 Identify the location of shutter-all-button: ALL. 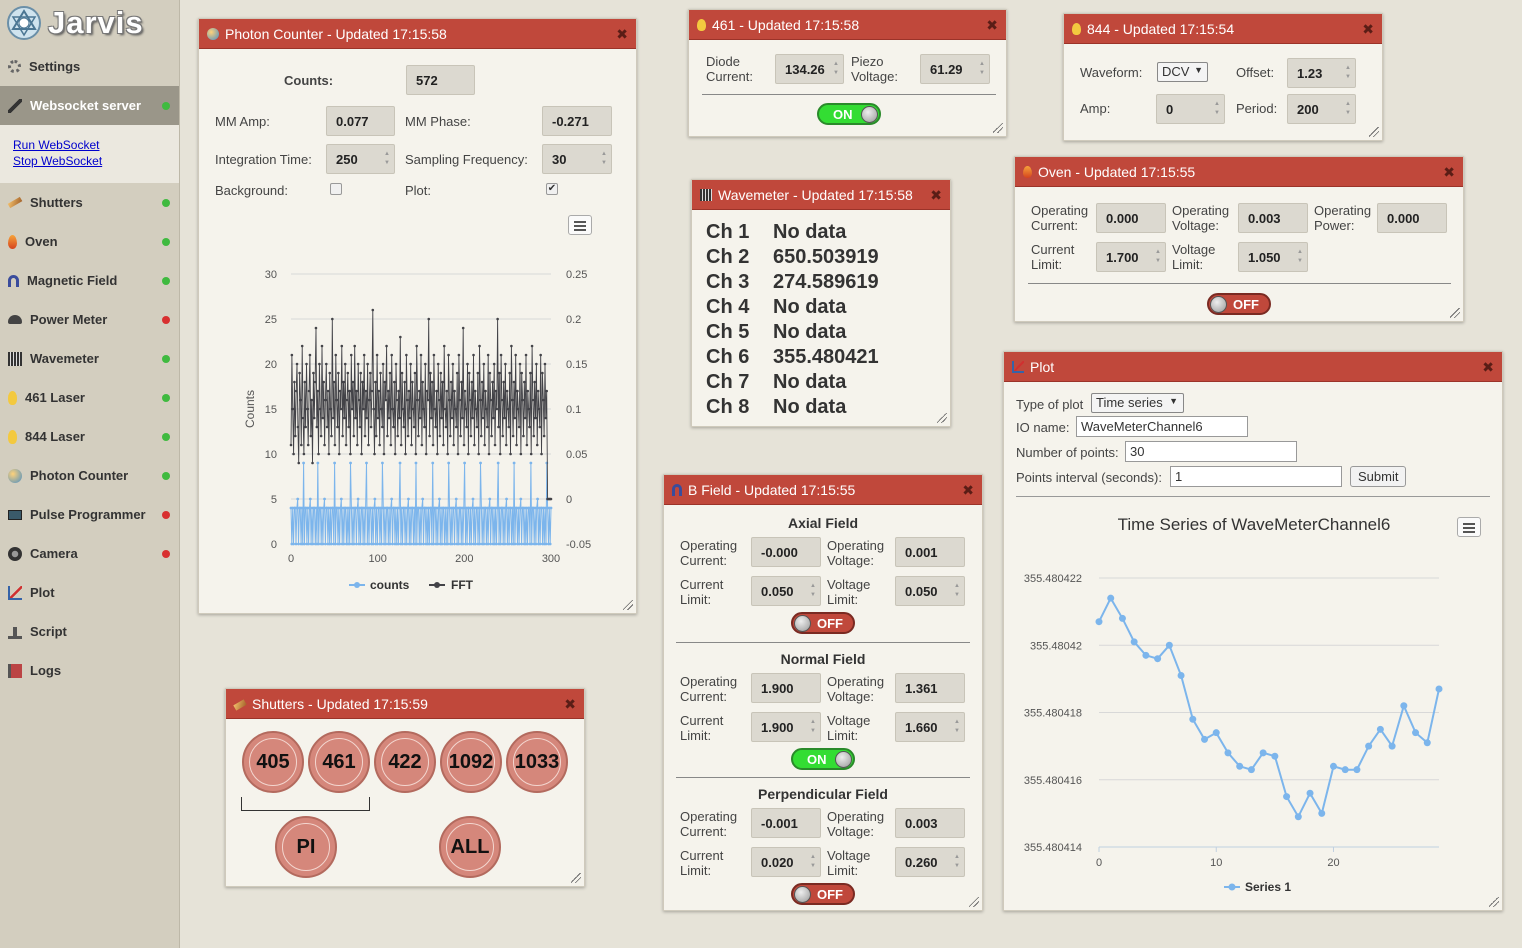
(470, 847).